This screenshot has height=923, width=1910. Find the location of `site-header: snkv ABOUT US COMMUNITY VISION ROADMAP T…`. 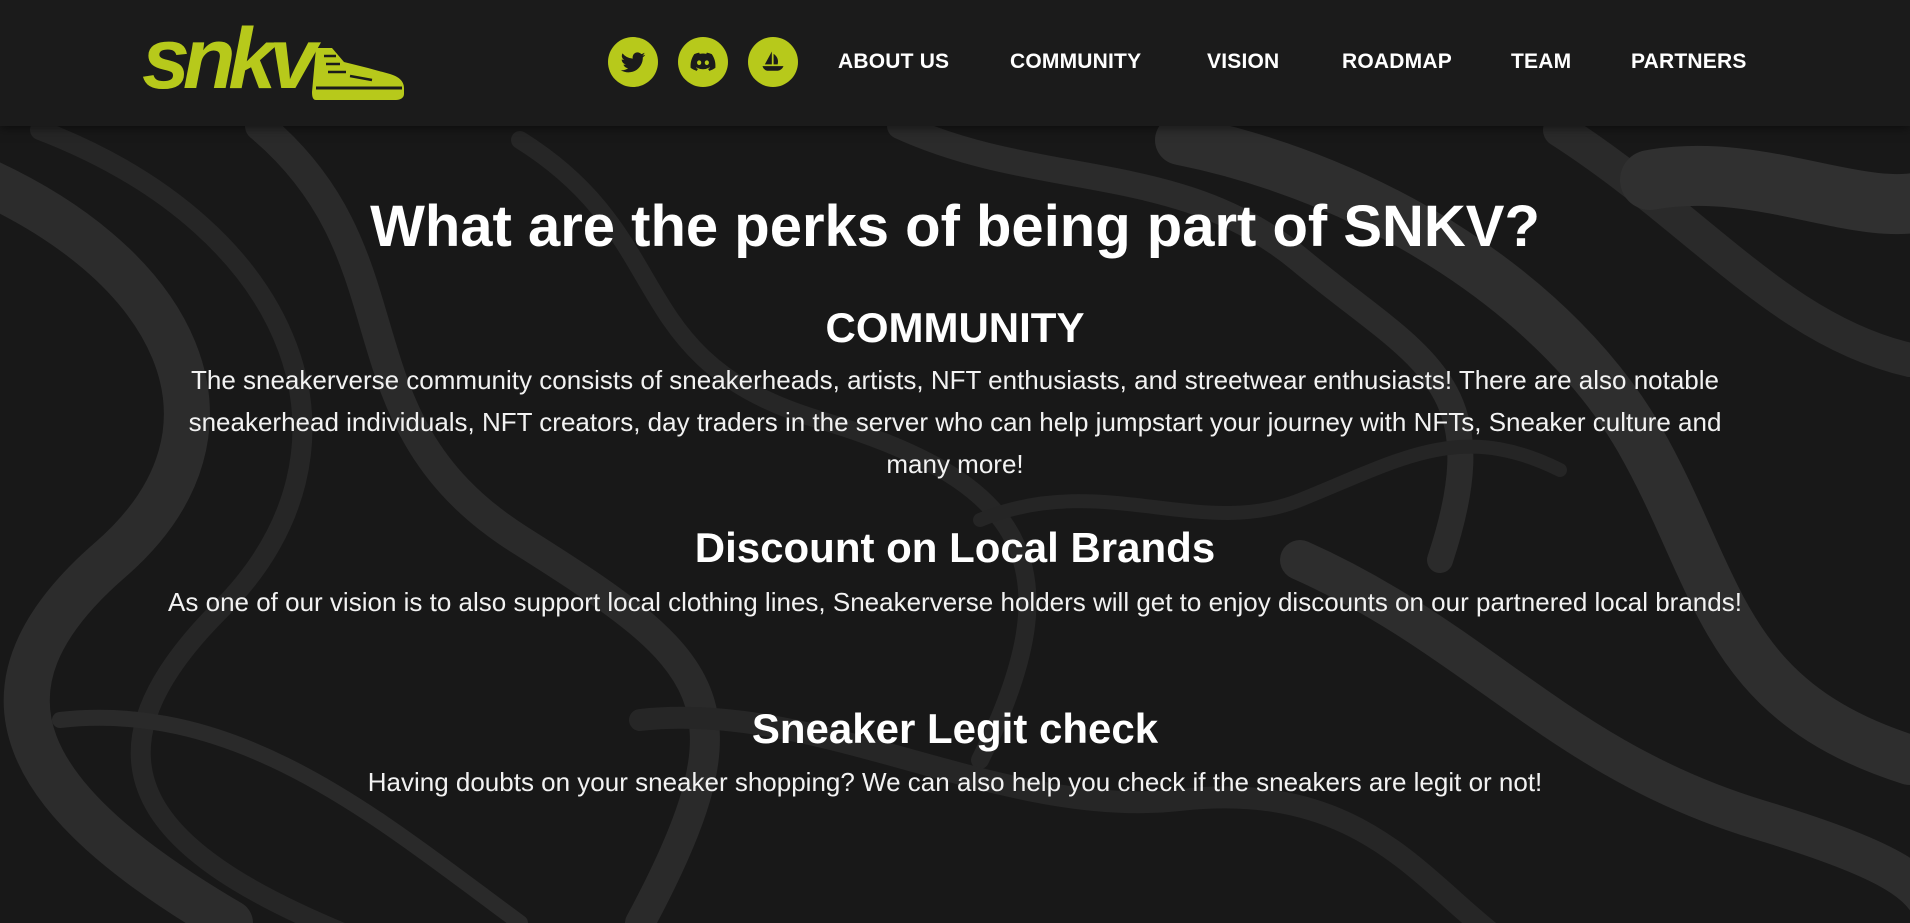

site-header: snkv ABOUT US COMMUNITY VISION ROADMAP T… is located at coordinates (955, 63).